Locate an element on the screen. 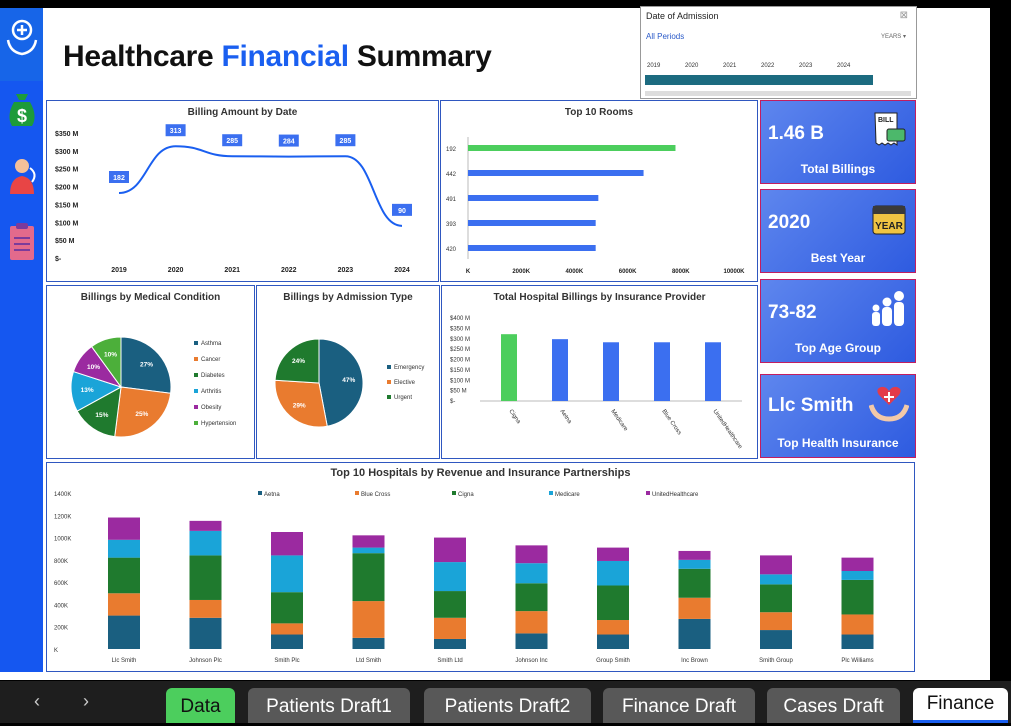 Image resolution: width=1011 pixels, height=726 pixels. x-tick-label: 8000K is located at coordinates (681, 272).